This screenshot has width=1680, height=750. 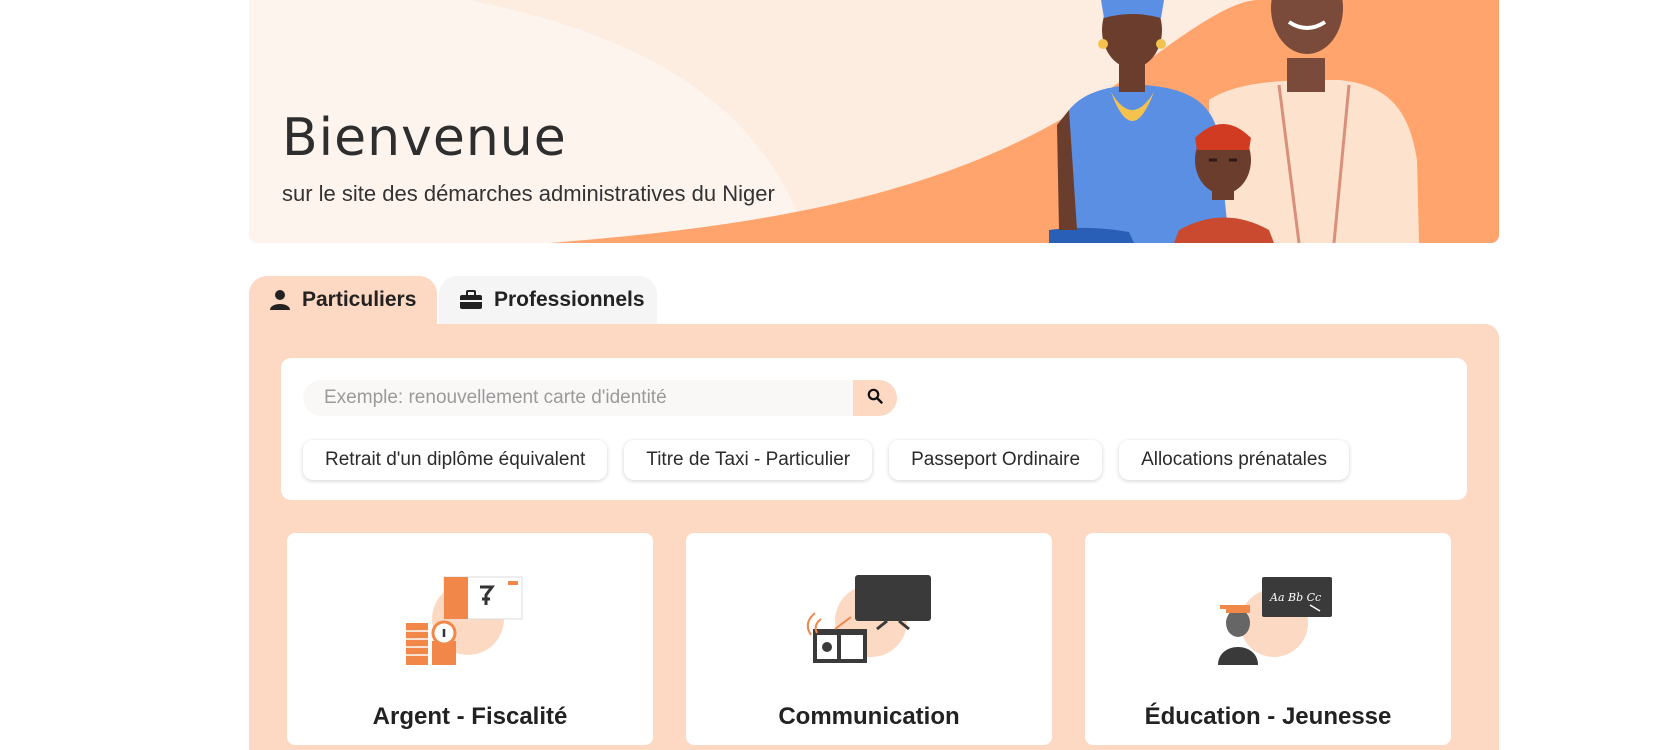 I want to click on search-icon, so click(x=875, y=398).